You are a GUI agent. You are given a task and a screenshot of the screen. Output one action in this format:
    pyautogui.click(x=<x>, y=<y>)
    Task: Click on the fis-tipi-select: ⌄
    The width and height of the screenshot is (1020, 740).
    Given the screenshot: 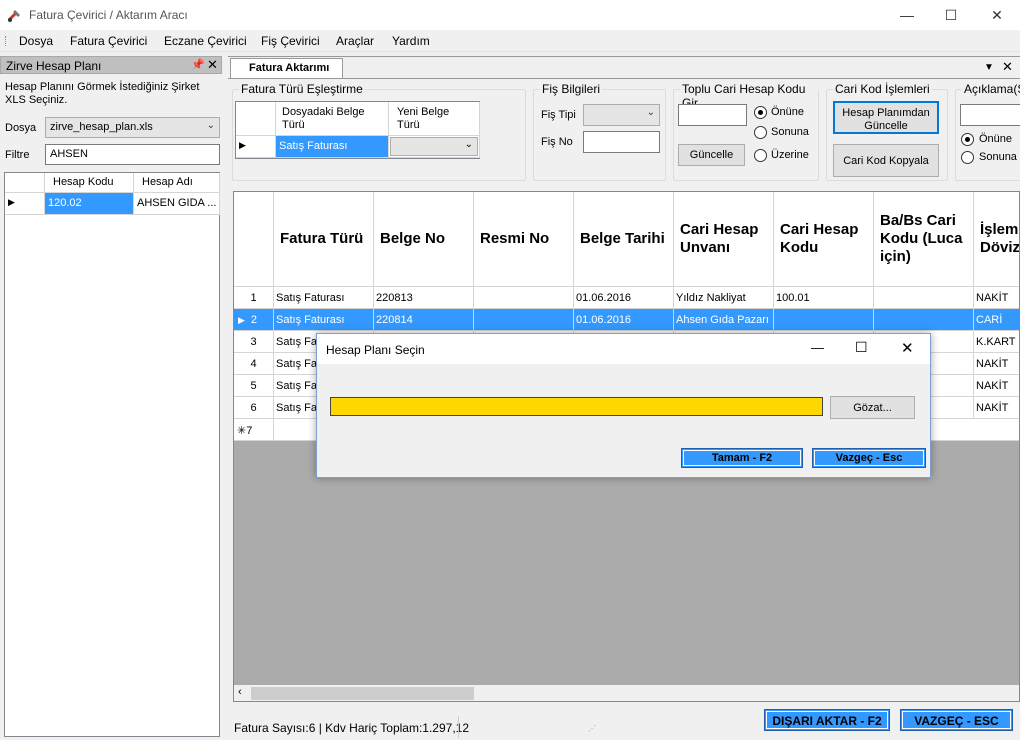 What is the action you would take?
    pyautogui.click(x=621, y=115)
    